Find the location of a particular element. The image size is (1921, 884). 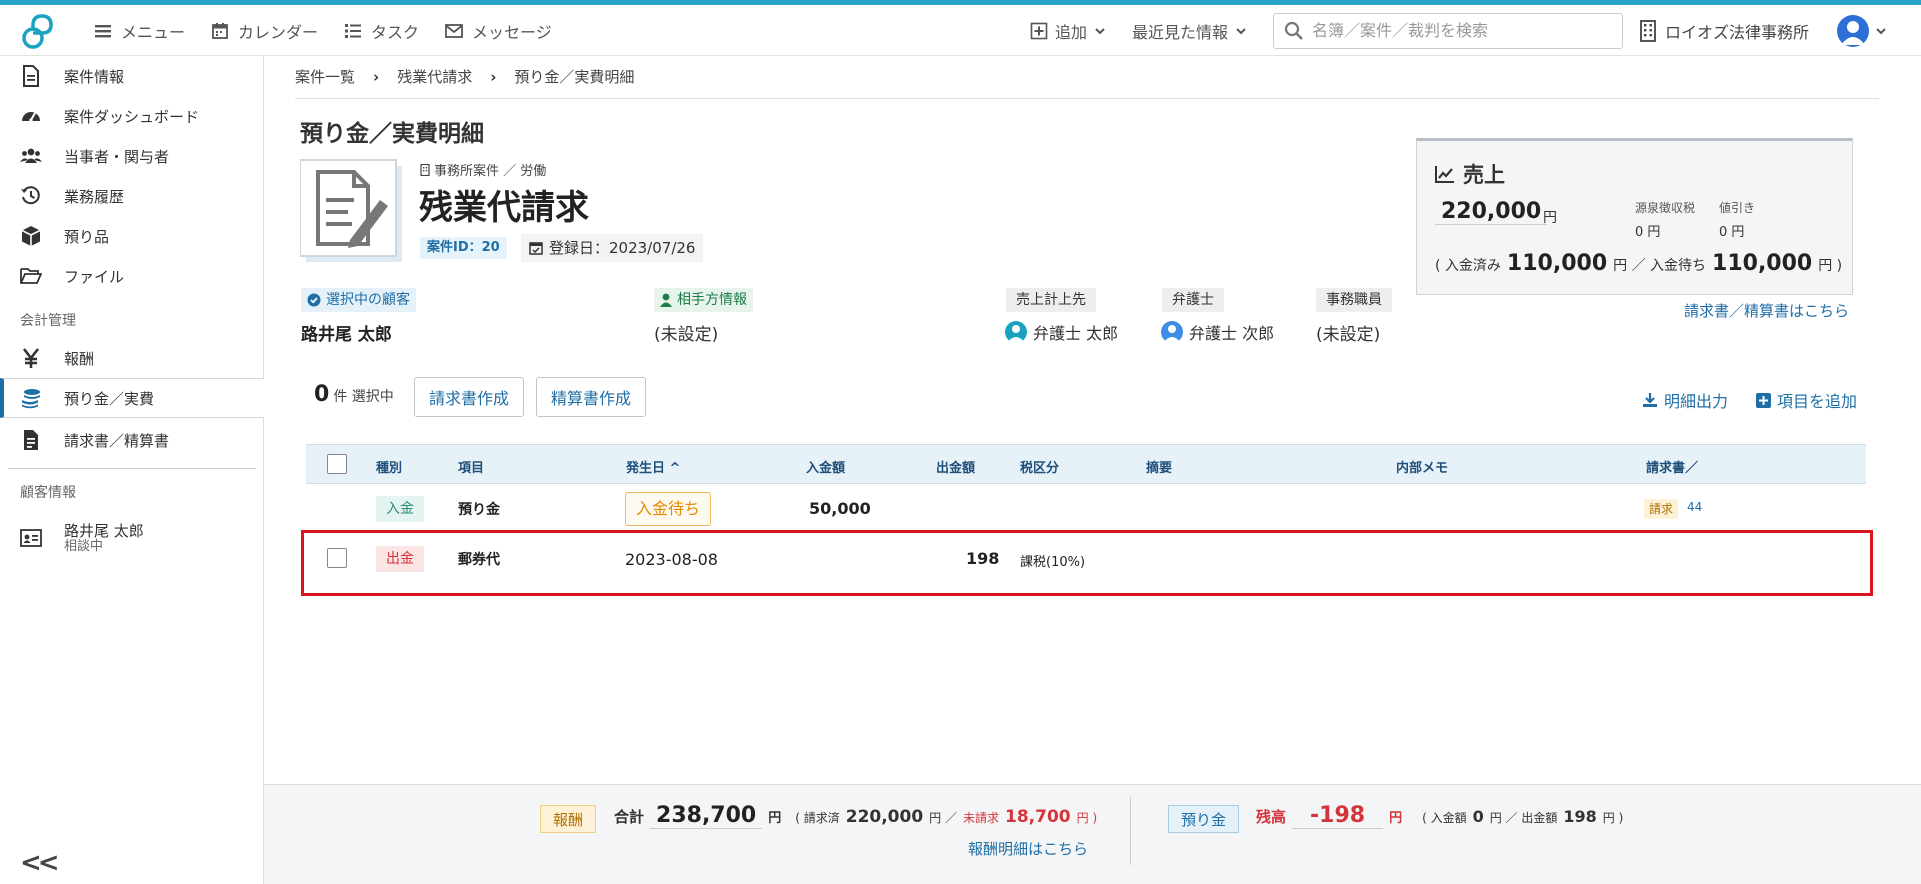

export-details-link: 明細出力 is located at coordinates (1685, 400).